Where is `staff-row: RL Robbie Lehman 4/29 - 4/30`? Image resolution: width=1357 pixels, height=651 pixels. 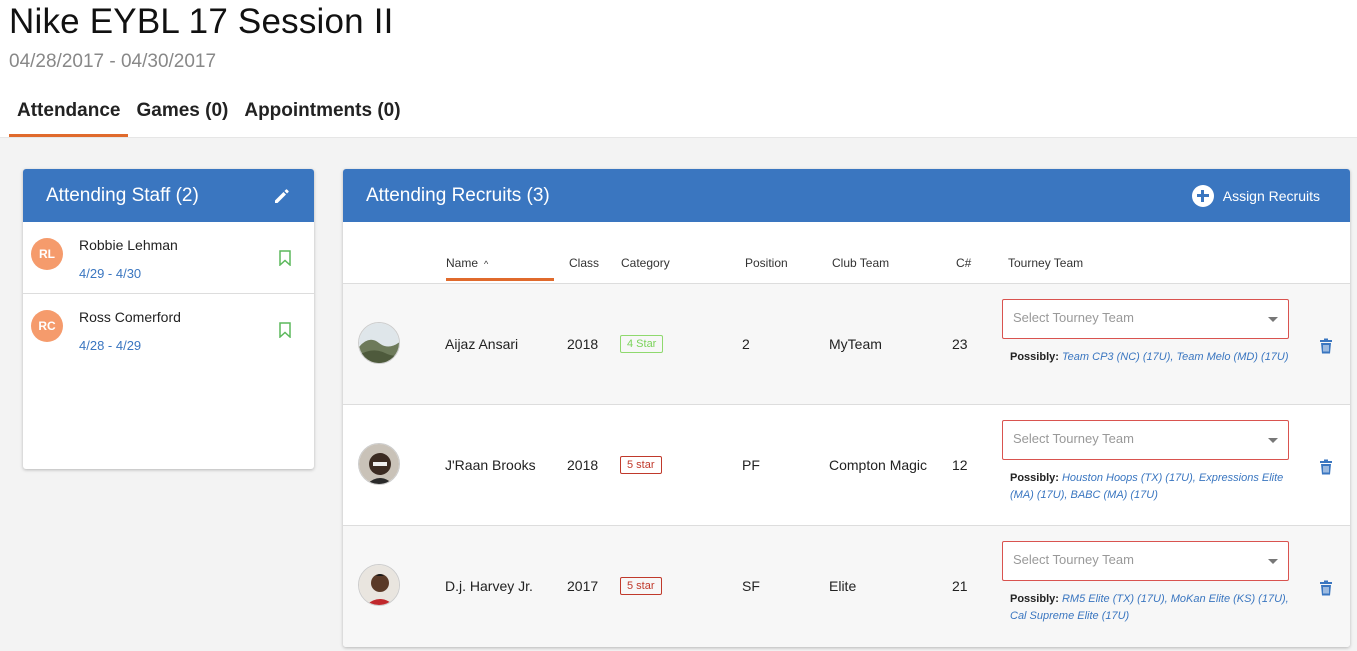 staff-row: RL Robbie Lehman 4/29 - 4/30 is located at coordinates (168, 258).